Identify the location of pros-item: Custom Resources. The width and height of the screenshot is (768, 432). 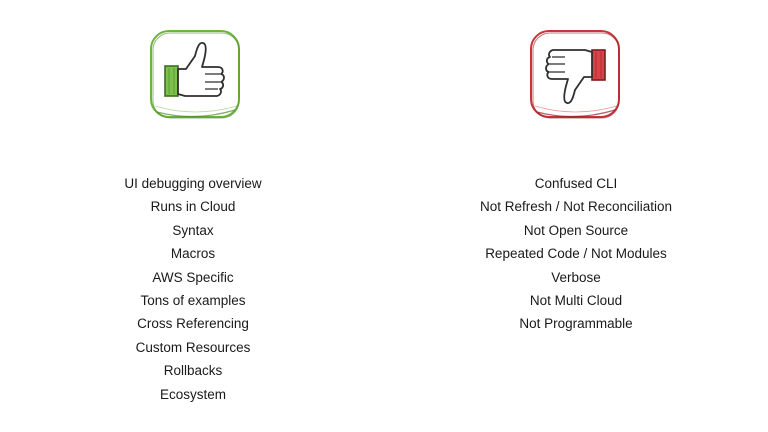
(193, 347).